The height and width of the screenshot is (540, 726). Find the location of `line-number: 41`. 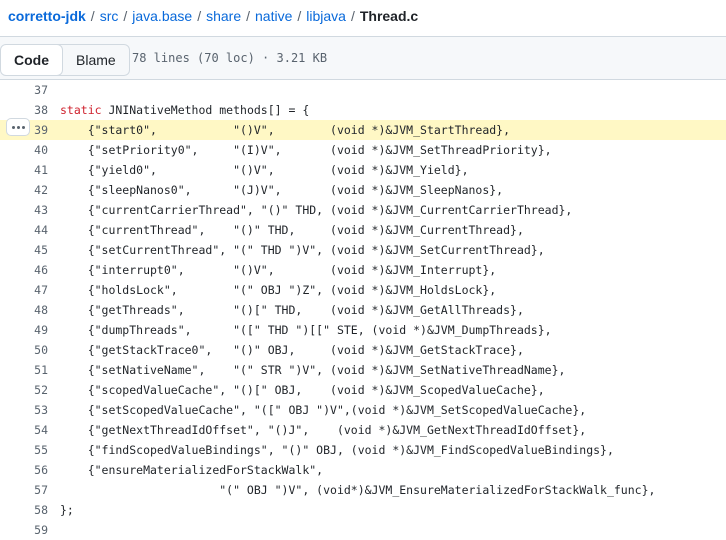

line-number: 41 is located at coordinates (24, 170).